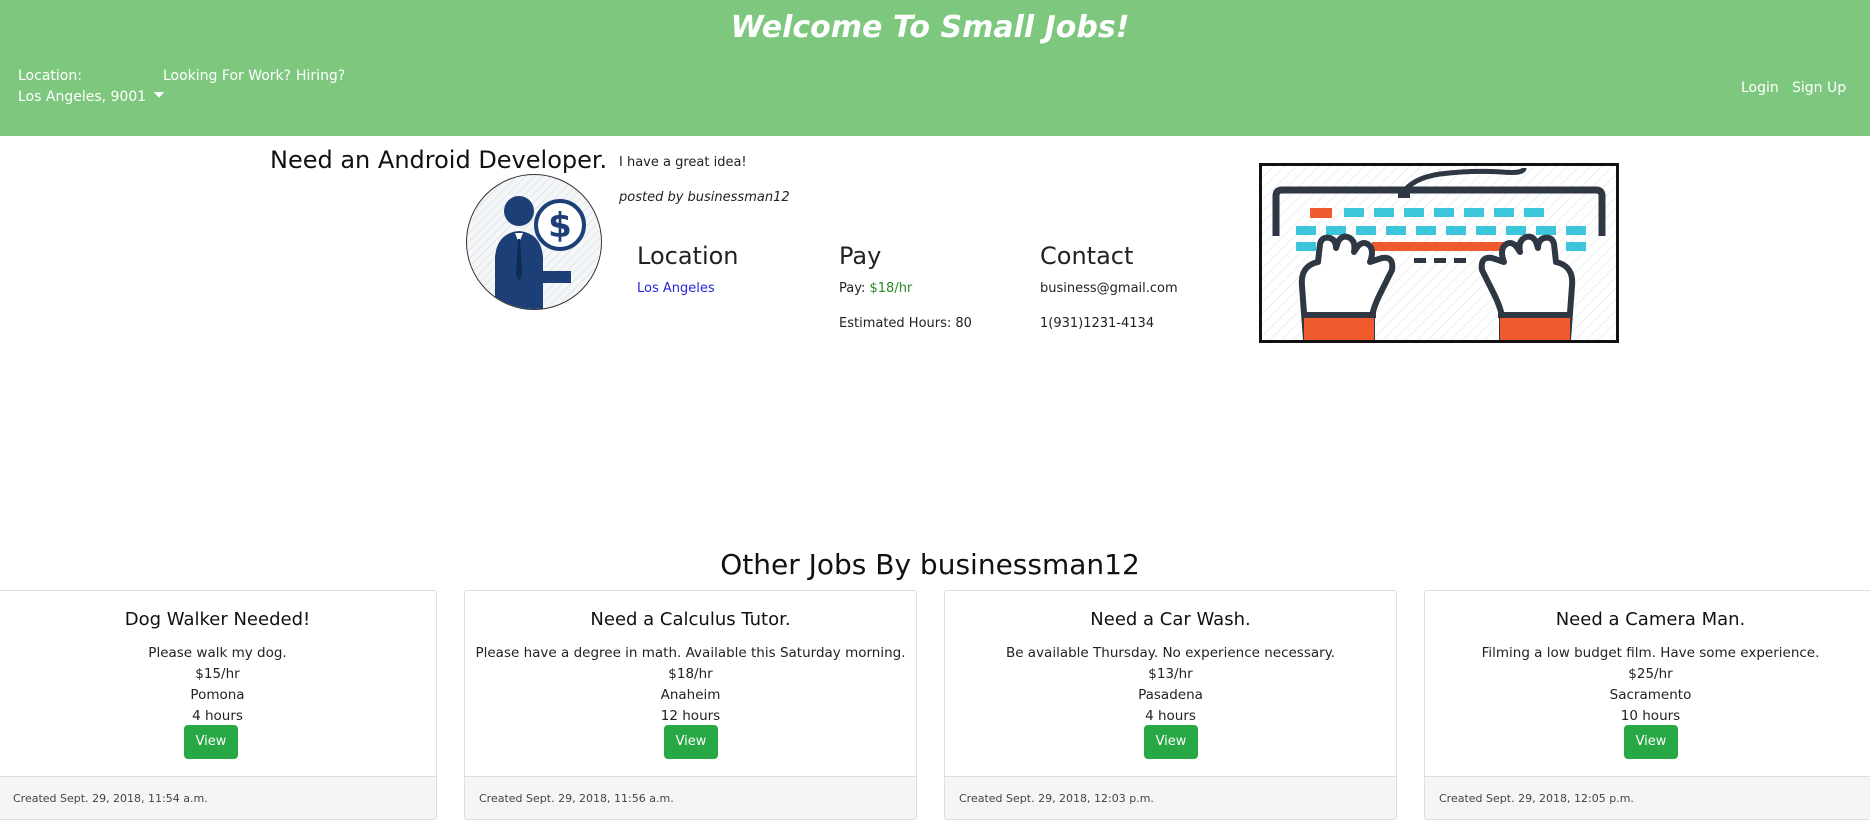 This screenshot has width=1870, height=831. I want to click on card-created-date: Created Sept. 29, 2018, 11:56 a.m., so click(690, 797).